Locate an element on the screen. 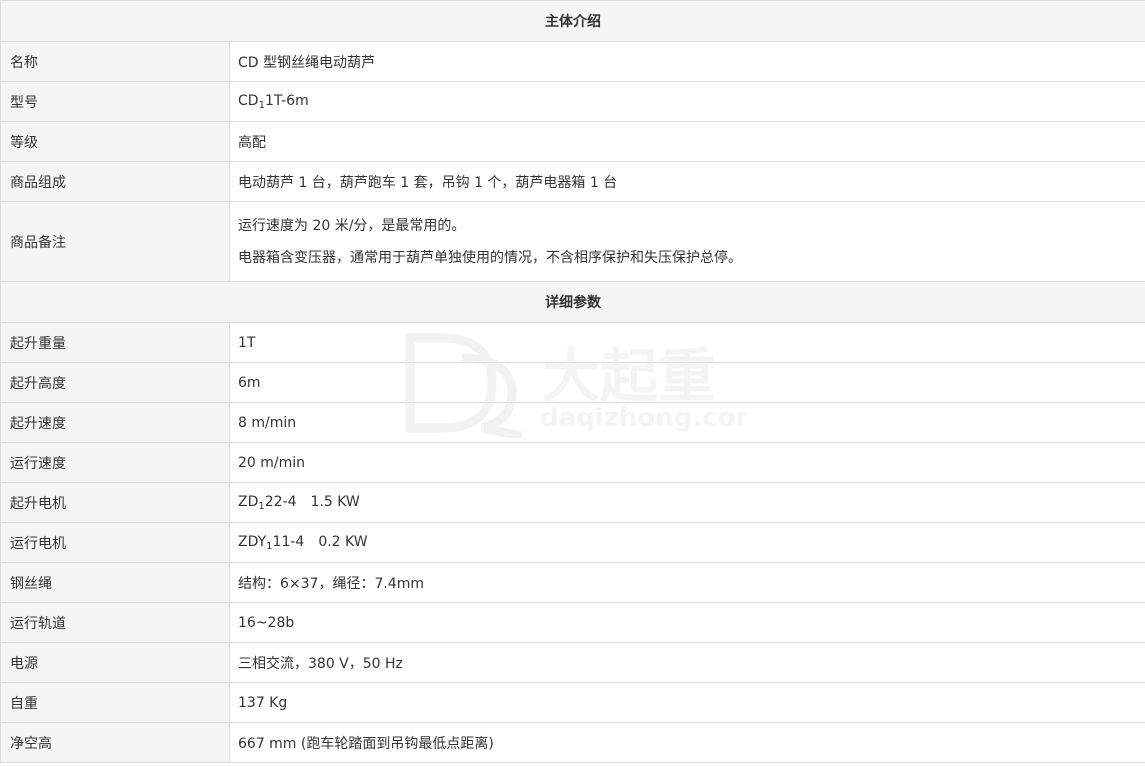  section-header-params: 详细参数 is located at coordinates (572, 302).